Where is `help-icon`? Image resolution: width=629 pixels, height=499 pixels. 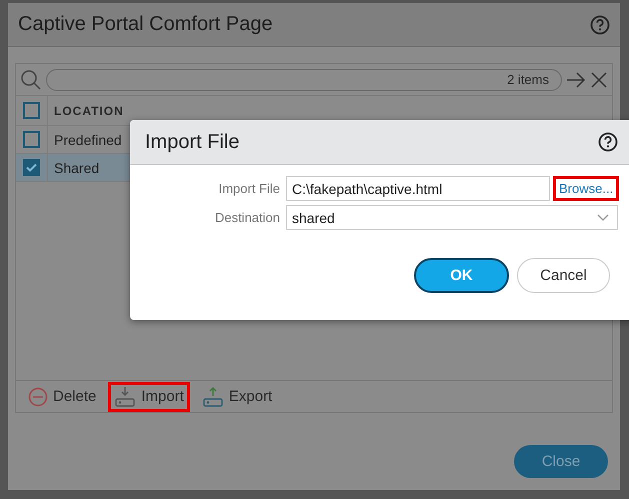
help-icon is located at coordinates (608, 142).